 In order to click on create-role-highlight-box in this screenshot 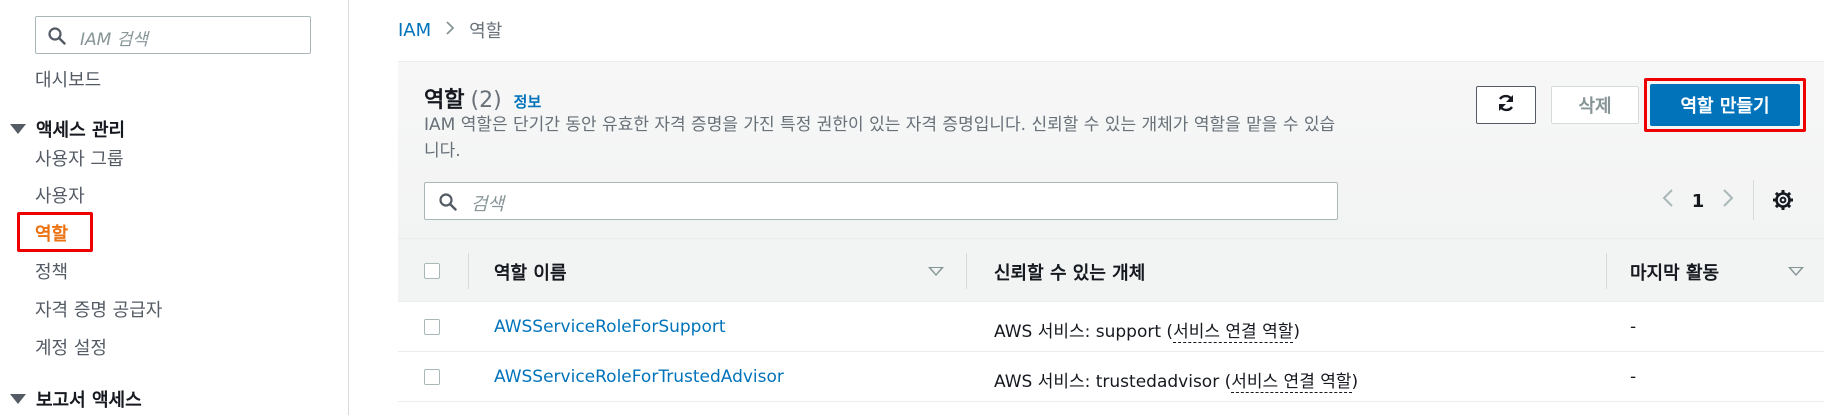, I will do `click(1725, 105)`.